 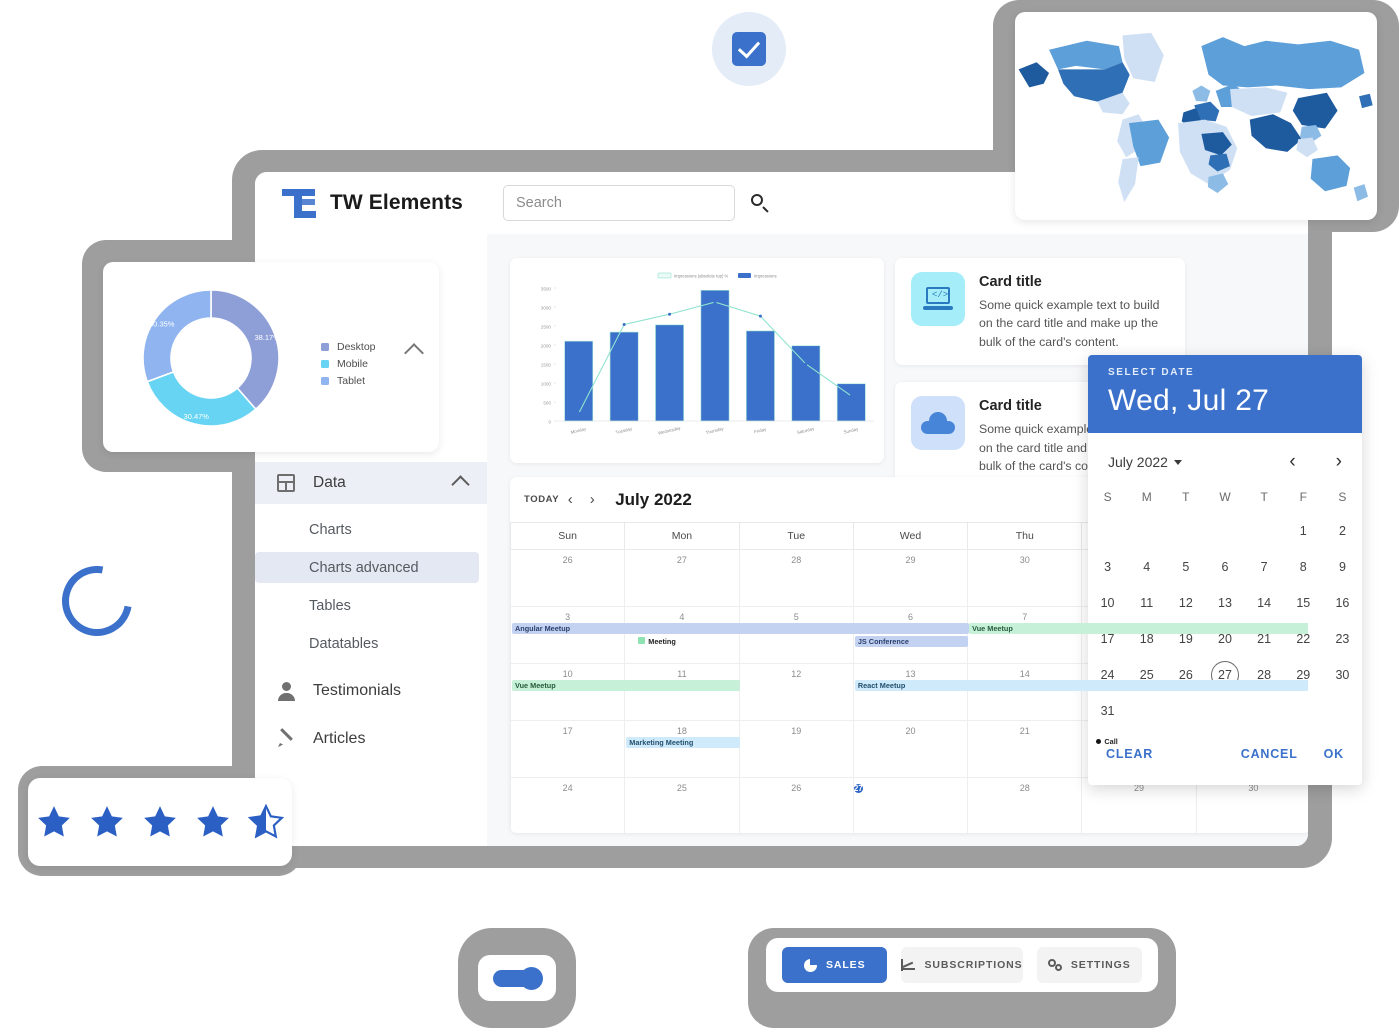 I want to click on sidebar-item-datatables: Datatables, so click(x=371, y=643).